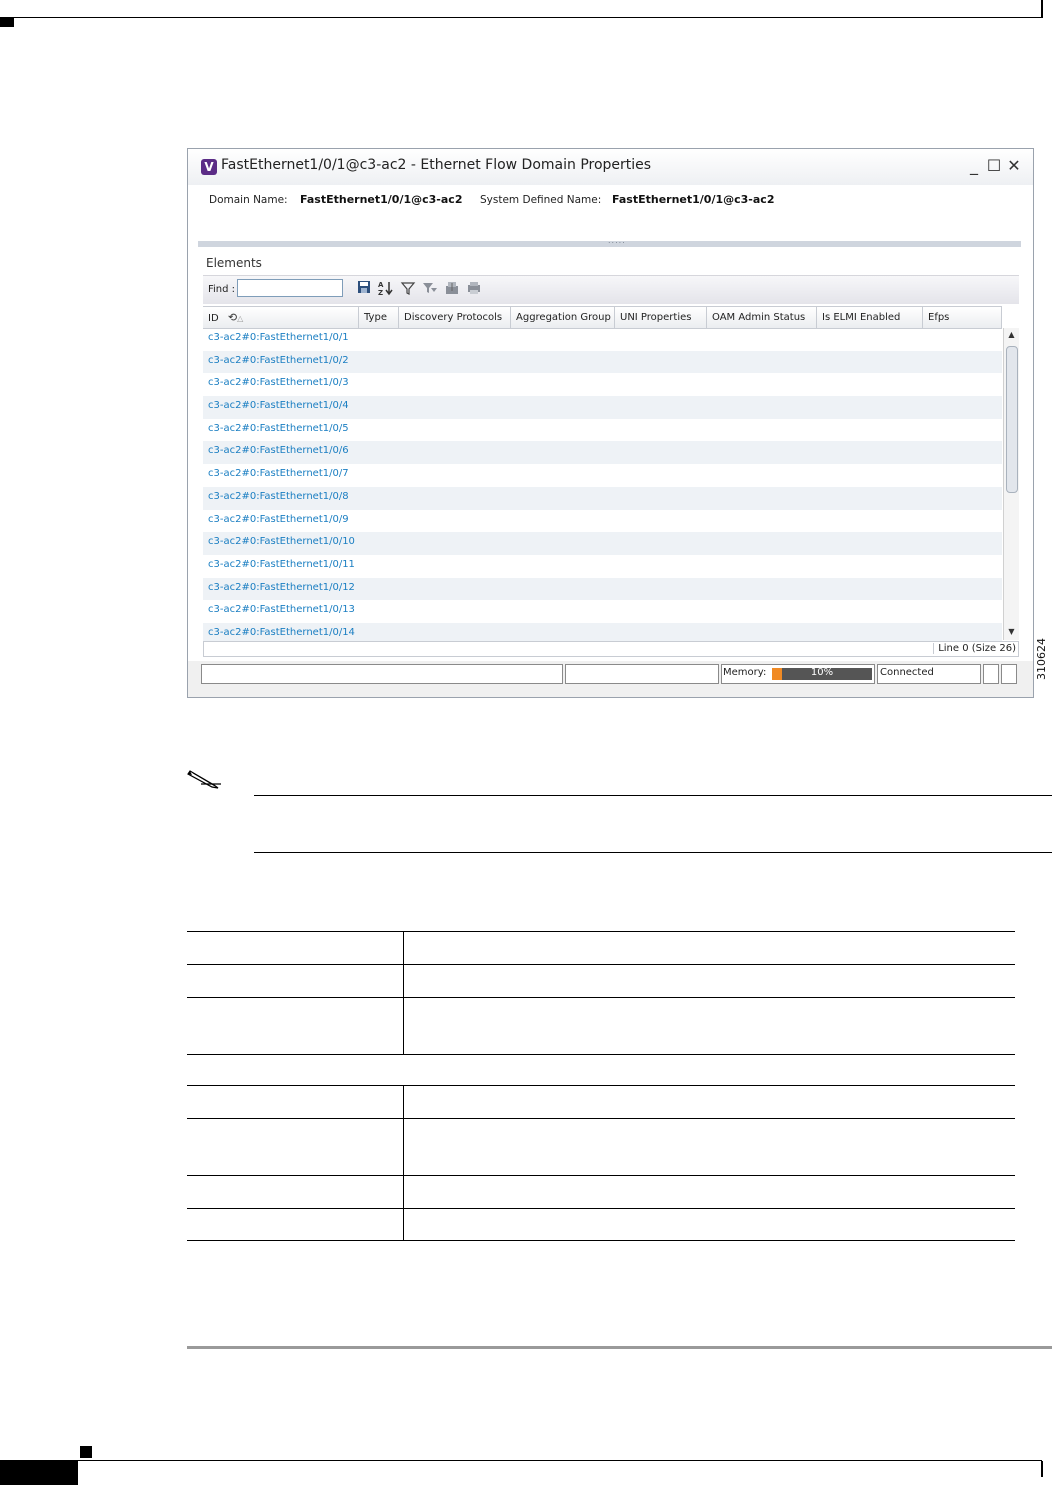 The height and width of the screenshot is (1485, 1052). Describe the element at coordinates (1042, 1469) in the screenshot. I see `footer-rule-tick` at that location.